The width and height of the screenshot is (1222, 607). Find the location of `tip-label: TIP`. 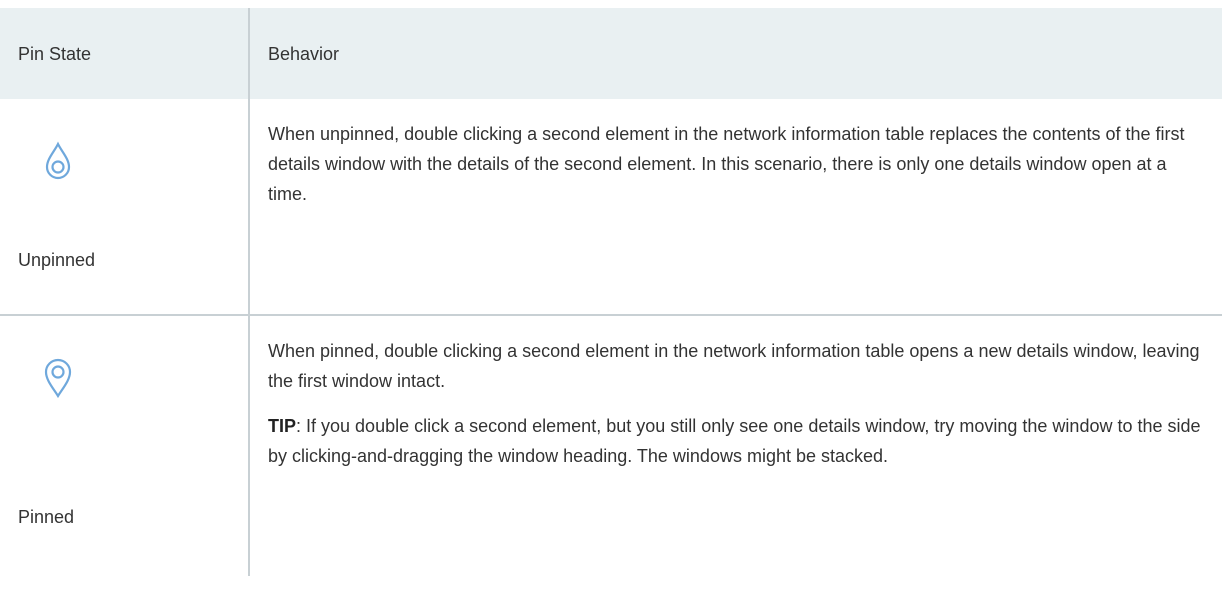

tip-label: TIP is located at coordinates (282, 426).